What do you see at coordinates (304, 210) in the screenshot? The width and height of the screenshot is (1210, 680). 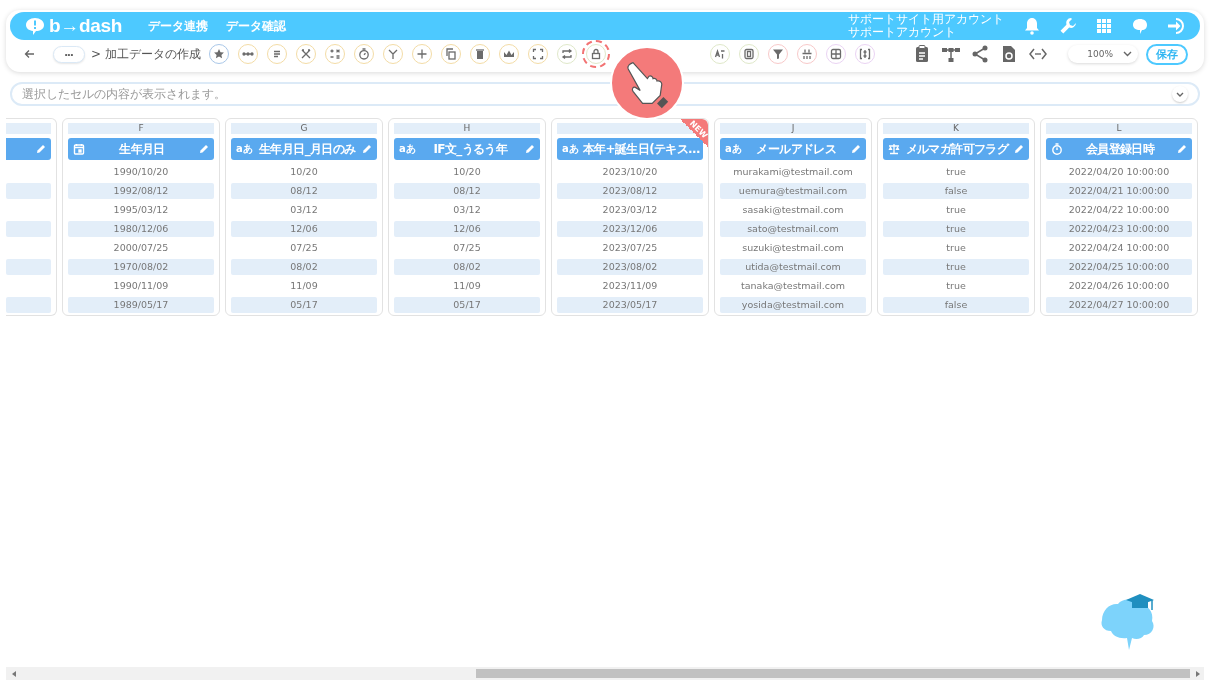 I see `table-cell-text: 03/12` at bounding box center [304, 210].